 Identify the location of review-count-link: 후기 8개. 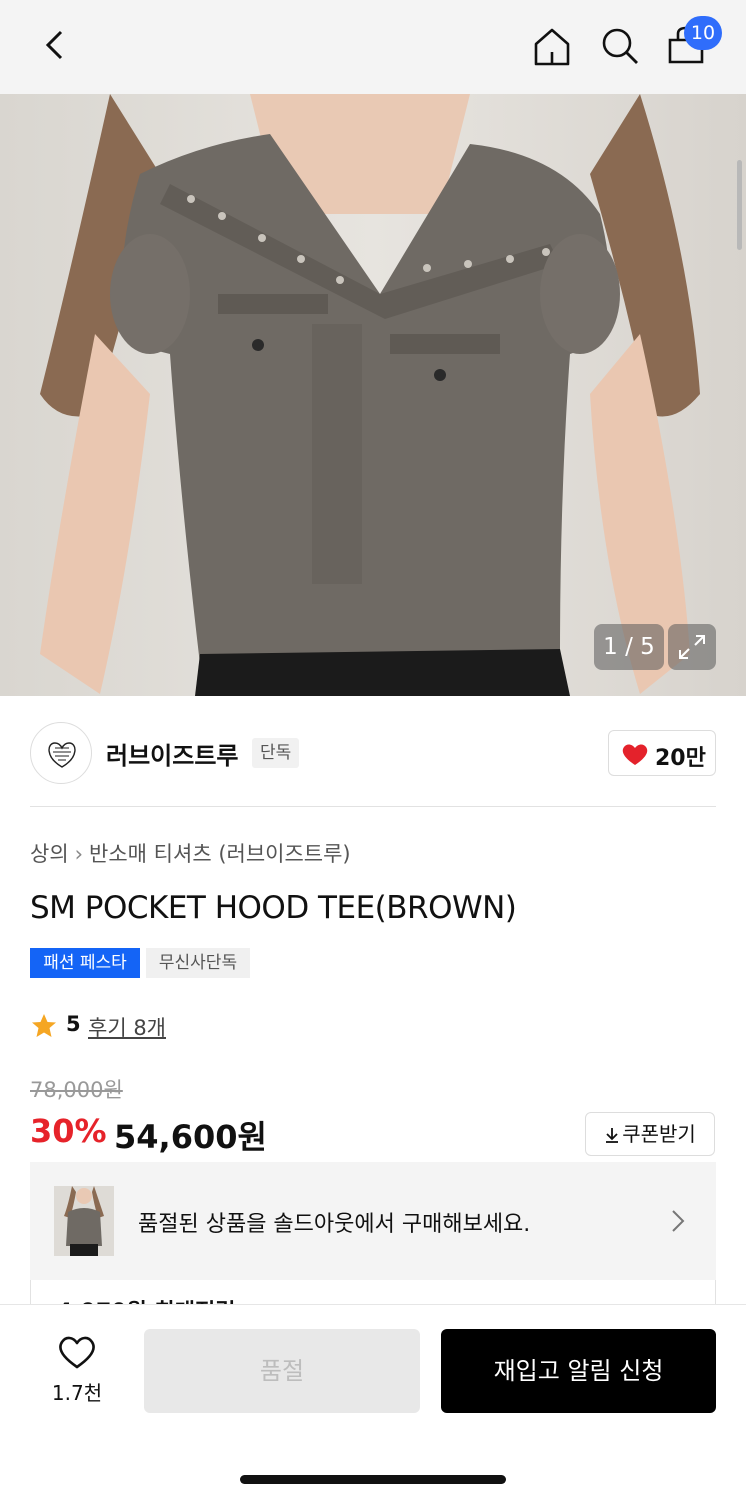
(127, 1027).